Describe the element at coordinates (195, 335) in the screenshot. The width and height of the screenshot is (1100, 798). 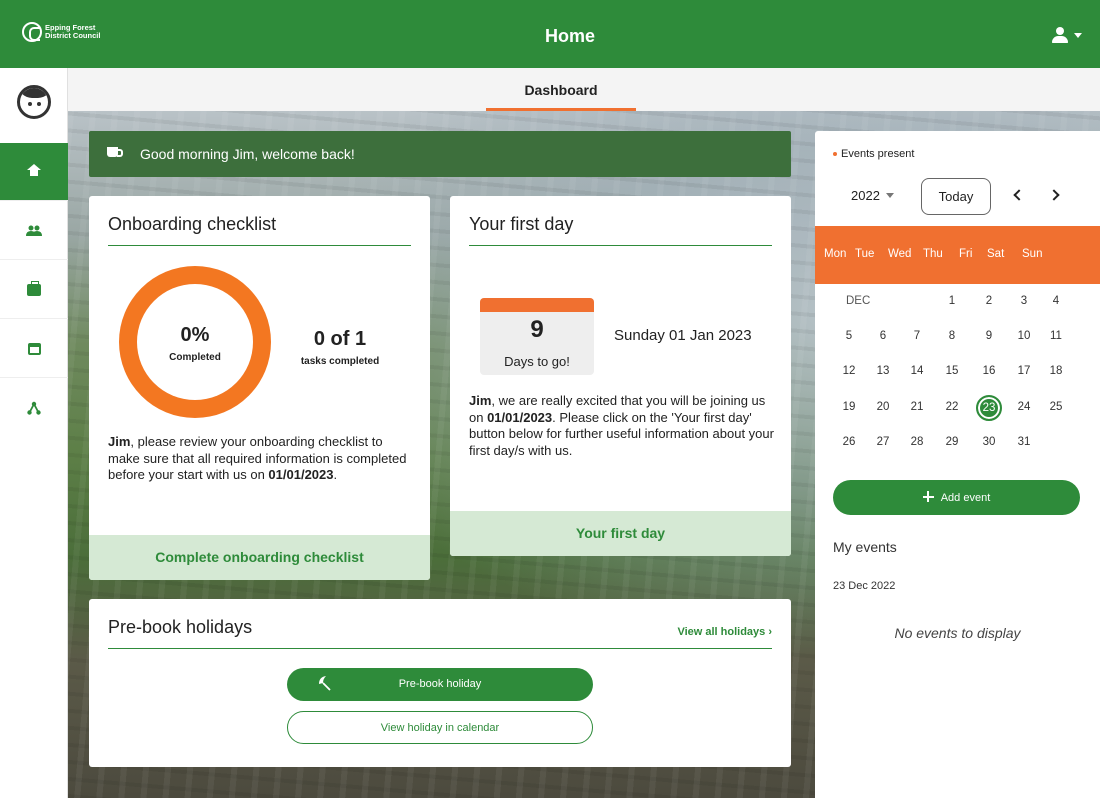
I see `progress-percent: 0%` at that location.